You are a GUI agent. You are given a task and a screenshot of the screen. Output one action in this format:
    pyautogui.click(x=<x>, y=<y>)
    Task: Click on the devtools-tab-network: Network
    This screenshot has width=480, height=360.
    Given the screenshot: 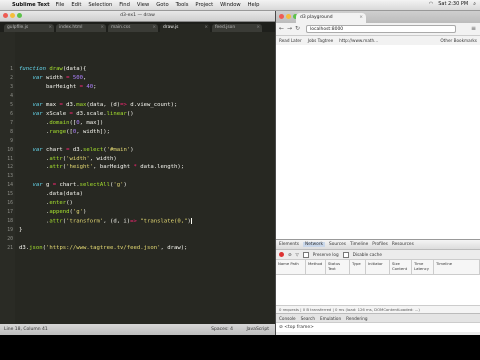 What is the action you would take?
    pyautogui.click(x=314, y=244)
    